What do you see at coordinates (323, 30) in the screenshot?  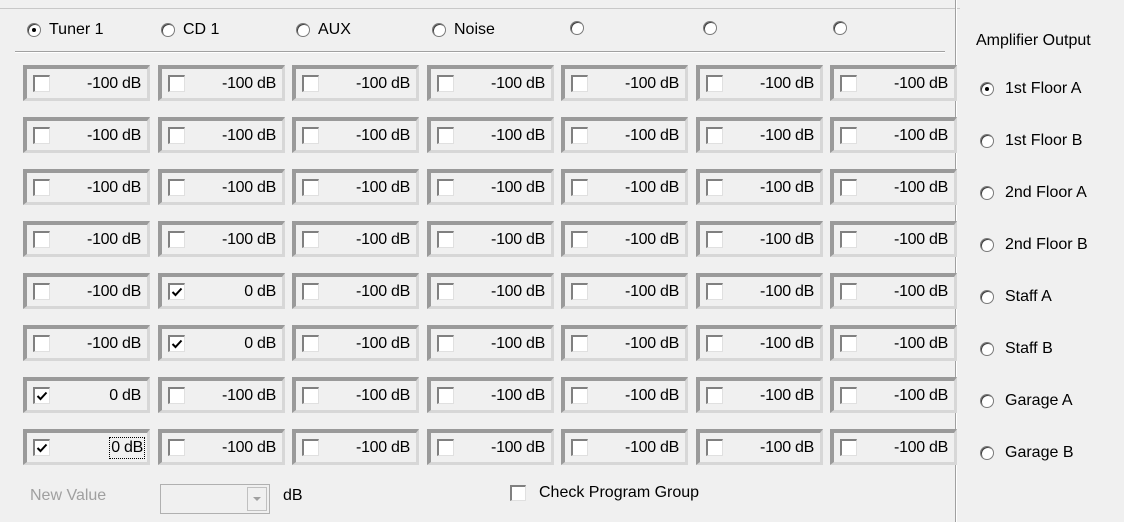 I see `source-radio-3: AUX` at bounding box center [323, 30].